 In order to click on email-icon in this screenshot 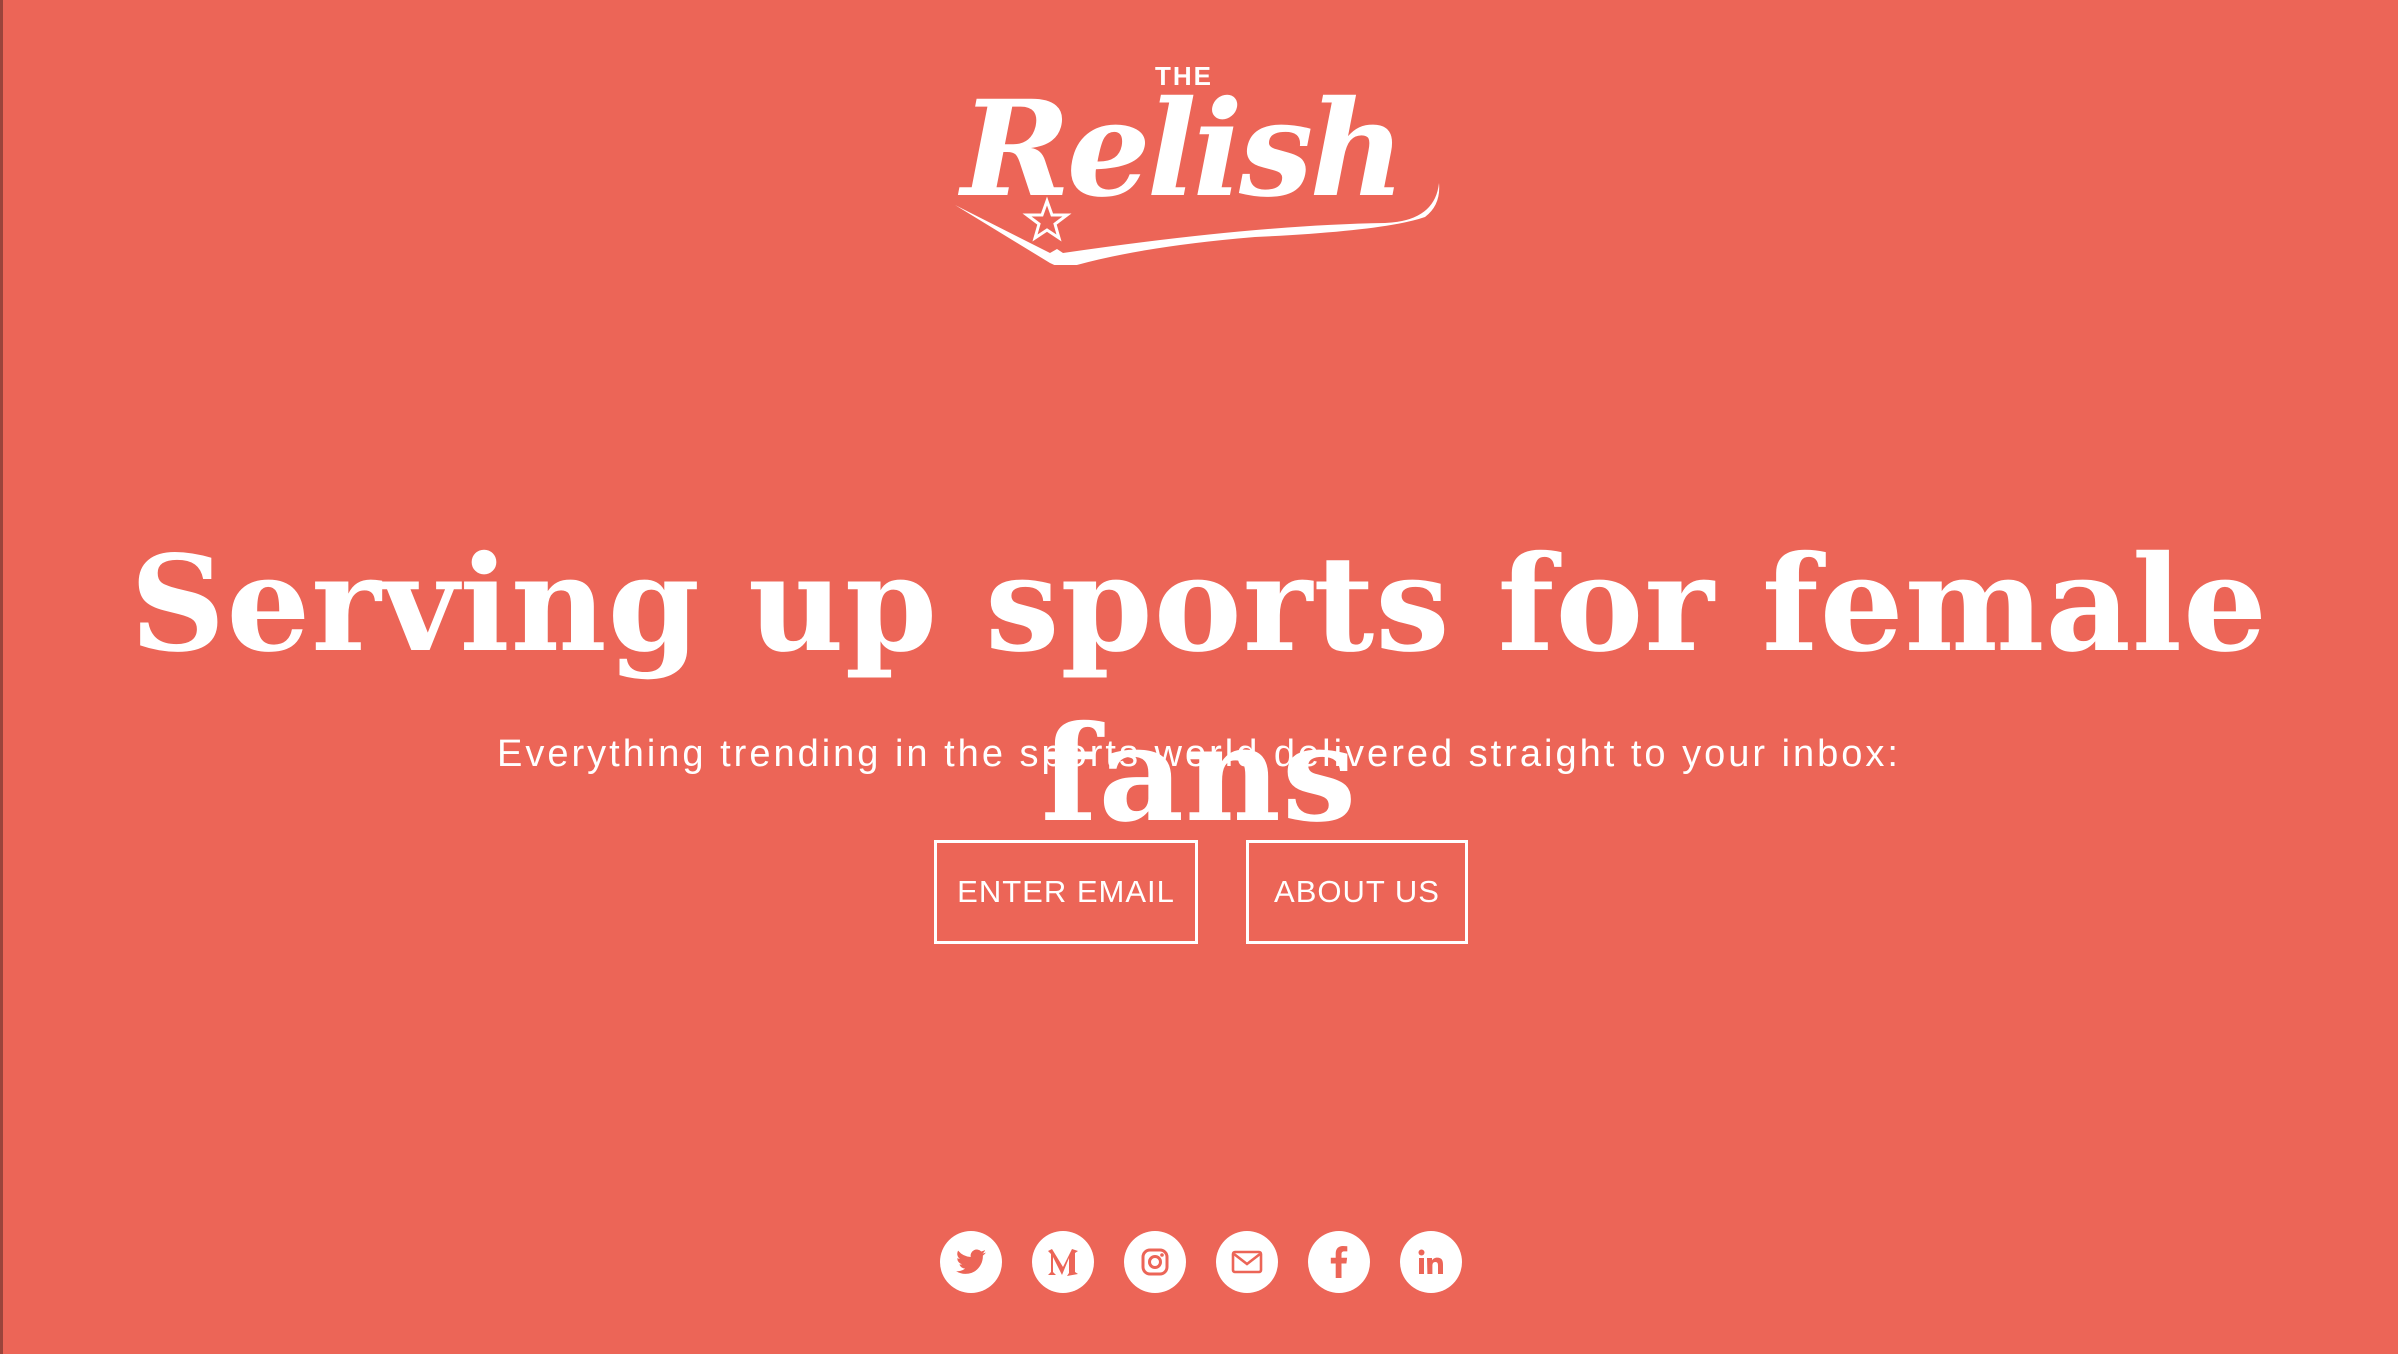, I will do `click(1247, 1262)`.